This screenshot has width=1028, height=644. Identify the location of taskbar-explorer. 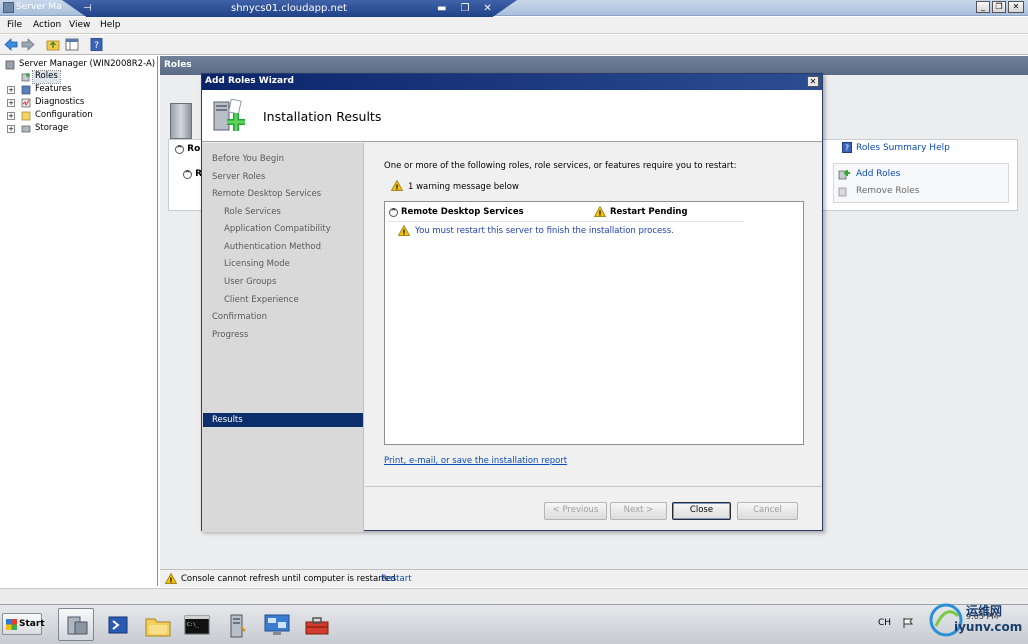
(157, 624).